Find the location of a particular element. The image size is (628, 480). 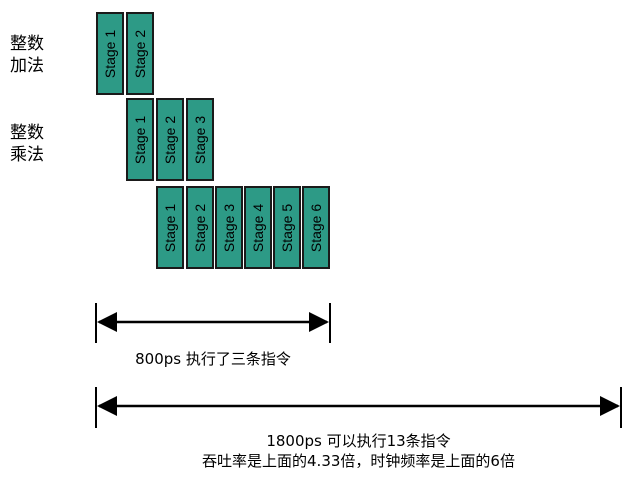

measure-bottom-caption-line2: 吞吐率是上面的4.33倍，时钟频率是上面的6倍 is located at coordinates (358, 461).